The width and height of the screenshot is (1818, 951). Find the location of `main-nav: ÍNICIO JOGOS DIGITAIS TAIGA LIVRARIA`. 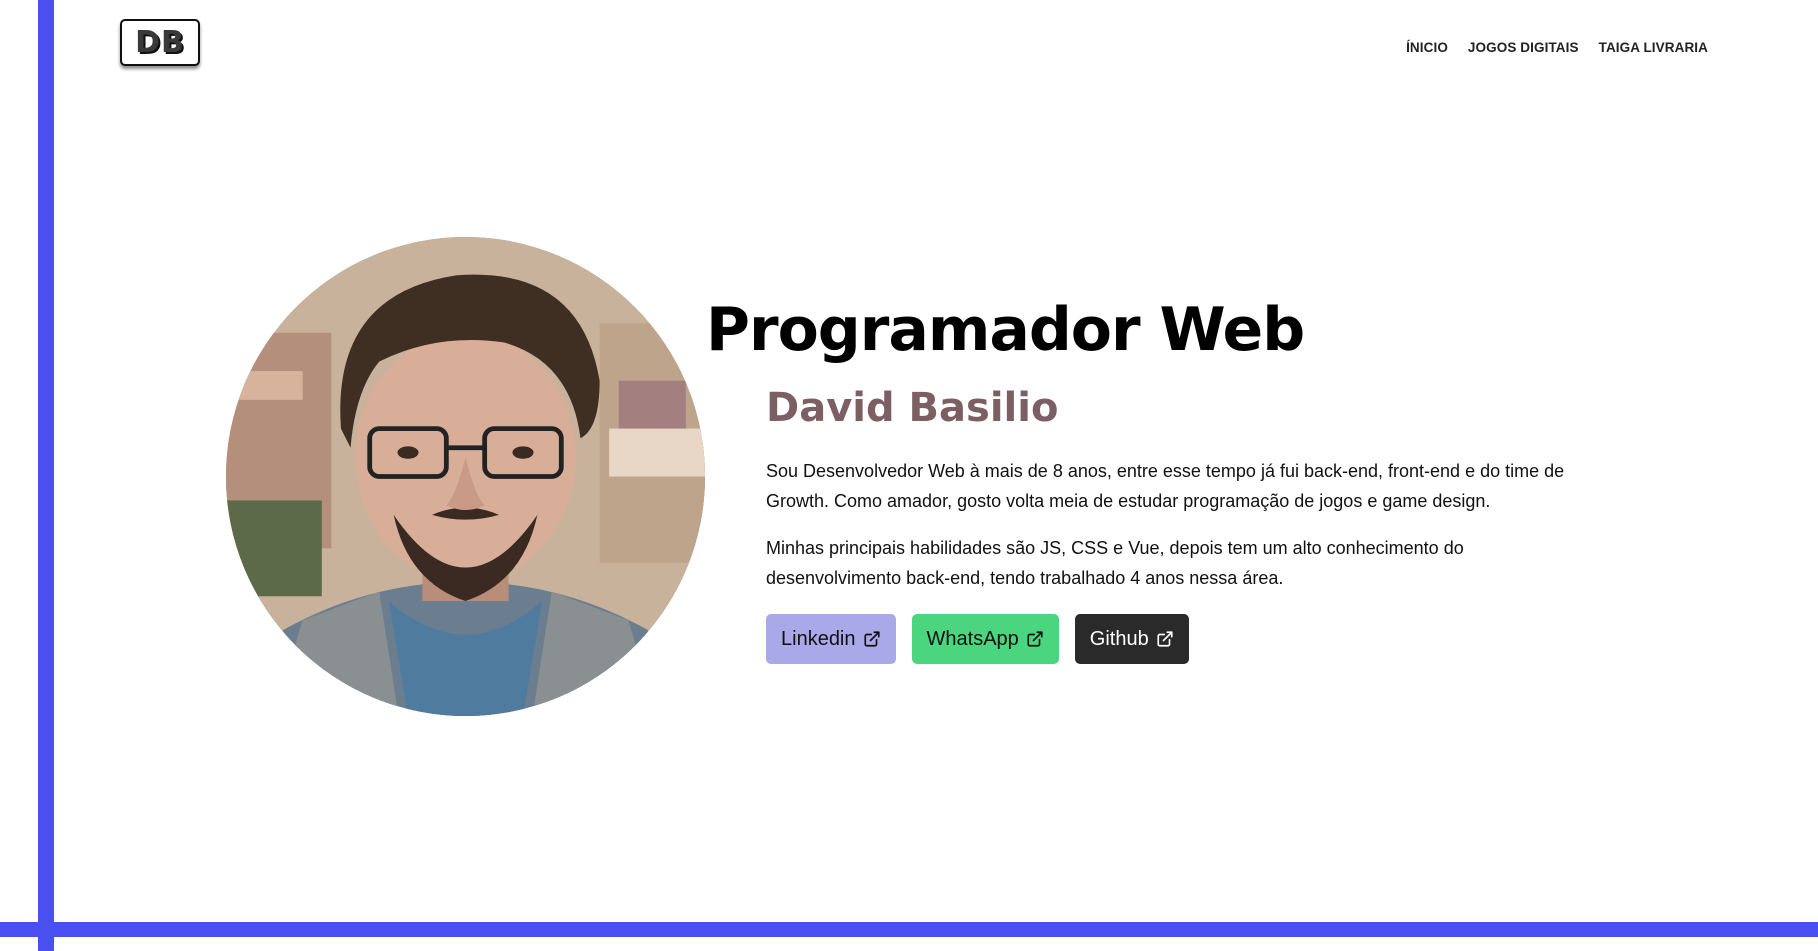

main-nav: ÍNICIO JOGOS DIGITAIS TAIGA LIVRARIA is located at coordinates (1557, 47).